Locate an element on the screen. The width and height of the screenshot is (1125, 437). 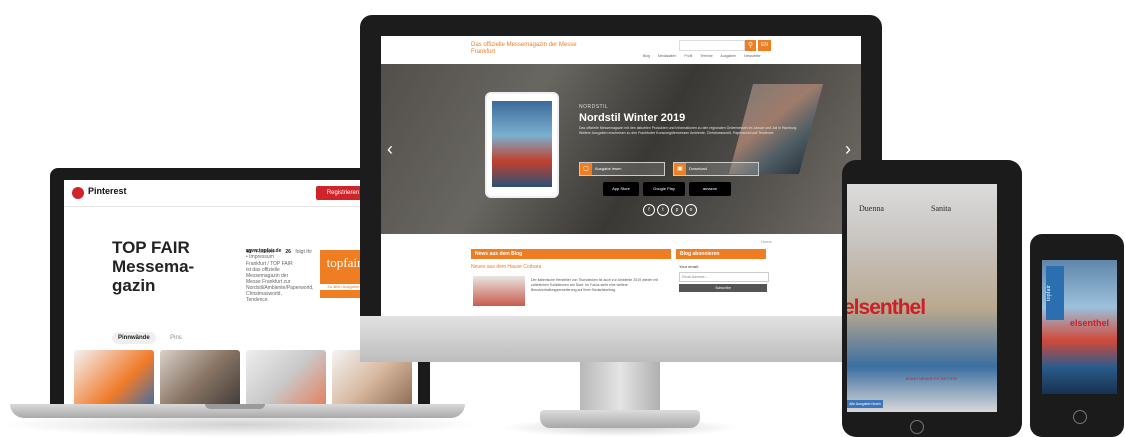
laptop-notch is located at coordinates (235, 406).